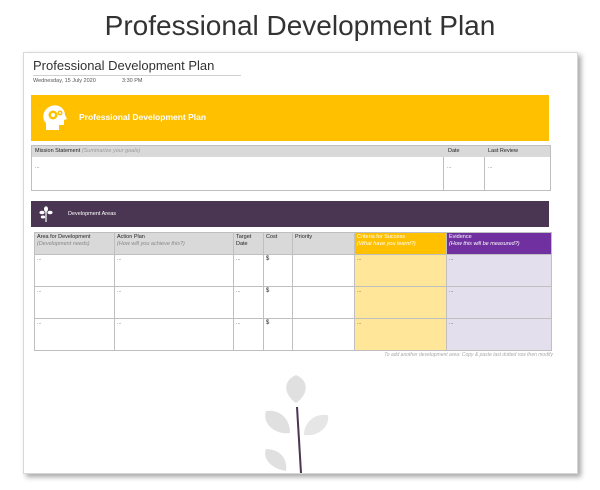 The image size is (600, 490). What do you see at coordinates (290, 214) in the screenshot?
I see `development-areas-banner: Development Areas` at bounding box center [290, 214].